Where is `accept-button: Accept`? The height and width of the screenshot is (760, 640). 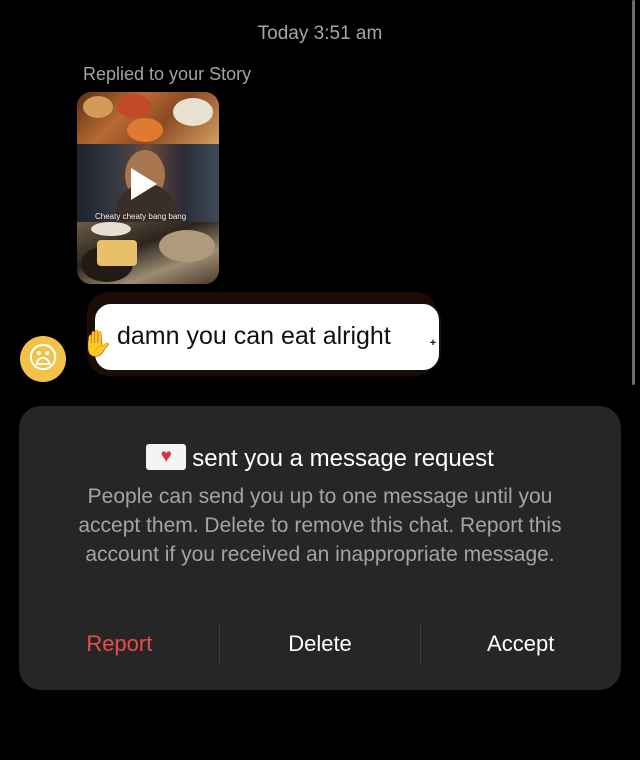
accept-button: Accept is located at coordinates (520, 644).